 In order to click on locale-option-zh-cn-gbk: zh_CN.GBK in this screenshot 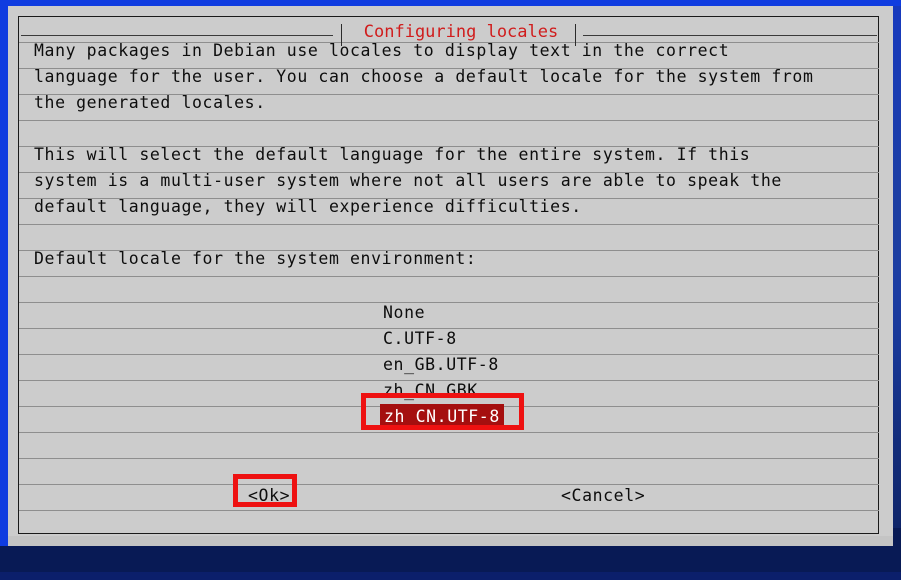, I will do `click(430, 391)`.